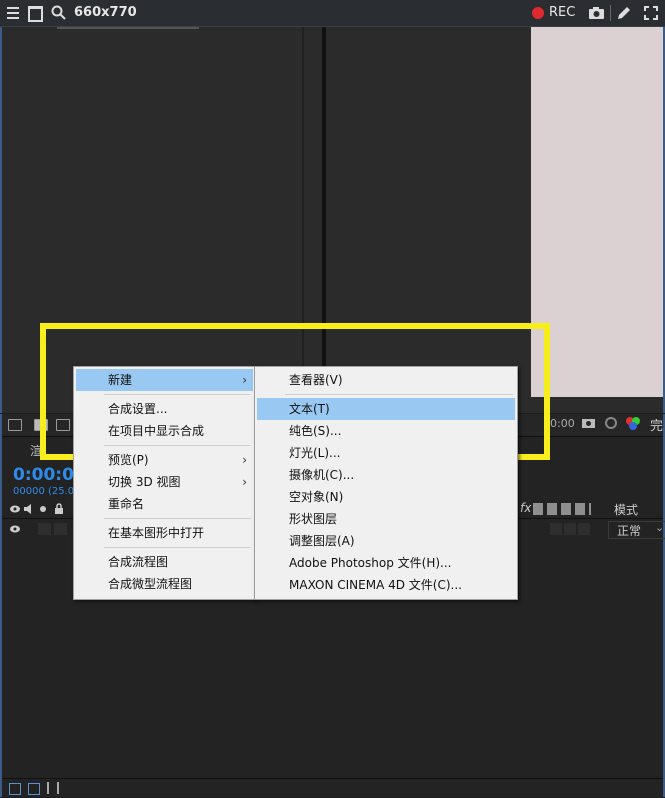  I want to click on search-icon, so click(58, 12).